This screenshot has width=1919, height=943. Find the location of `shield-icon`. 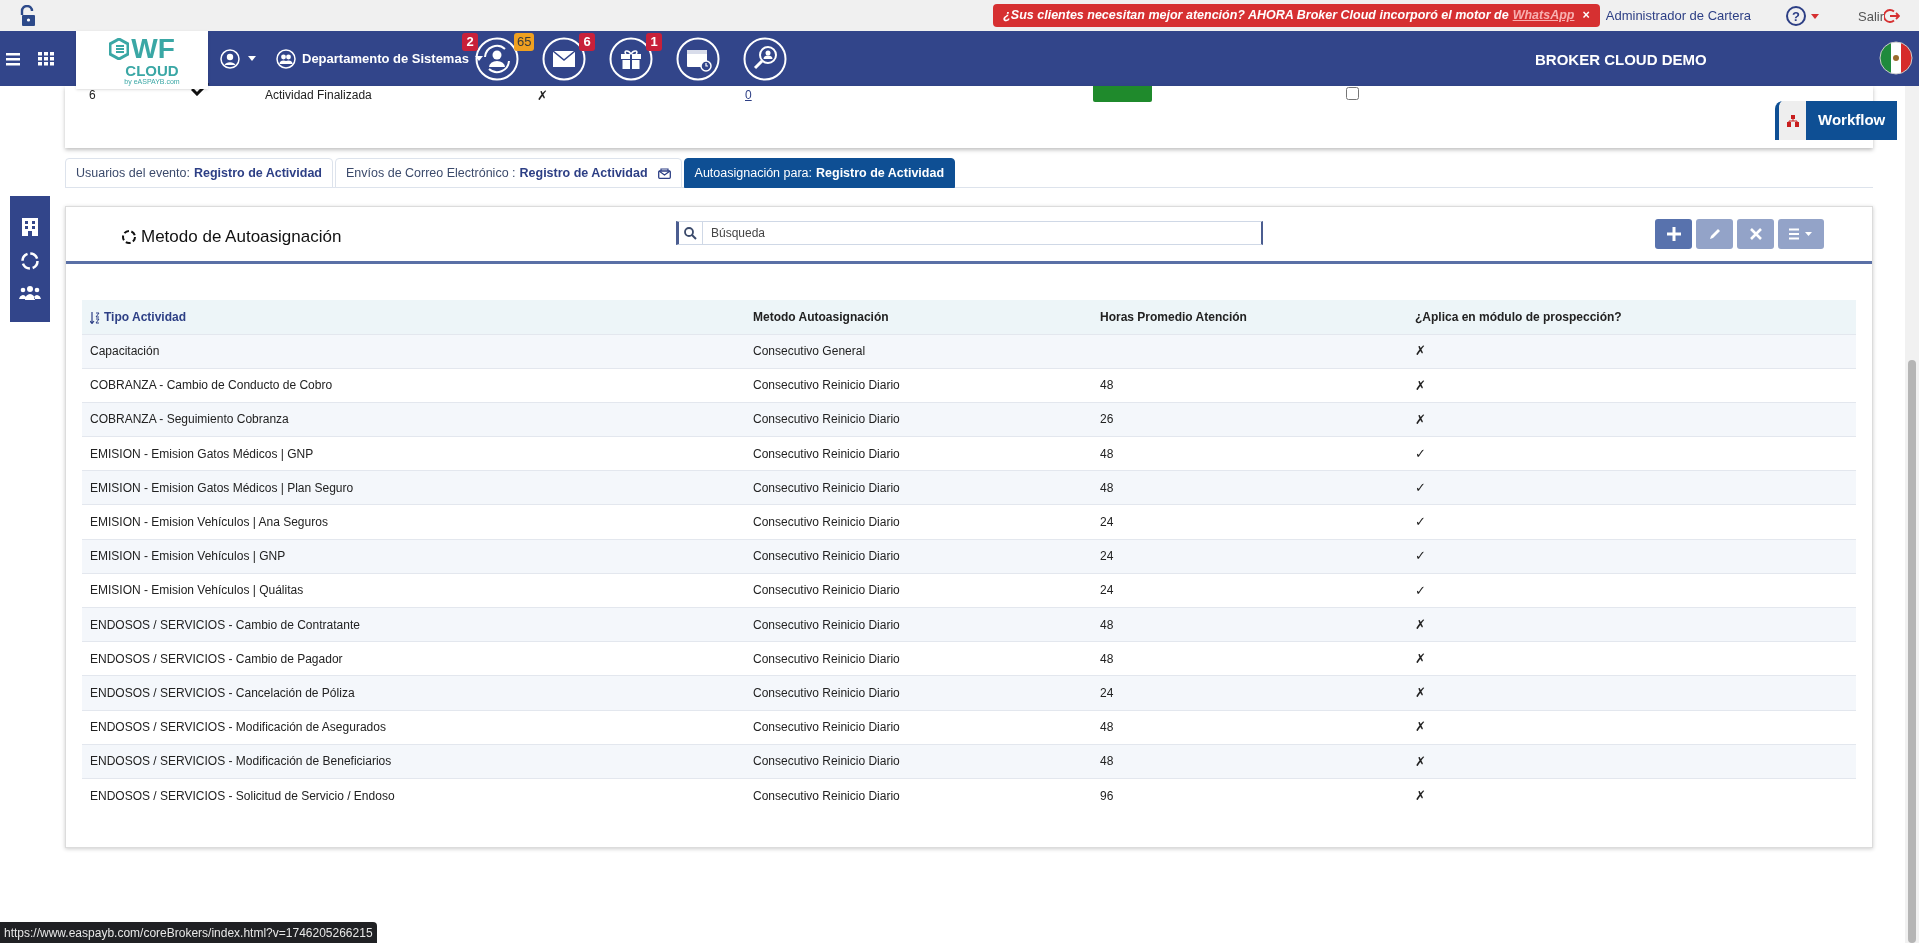

shield-icon is located at coordinates (119, 49).